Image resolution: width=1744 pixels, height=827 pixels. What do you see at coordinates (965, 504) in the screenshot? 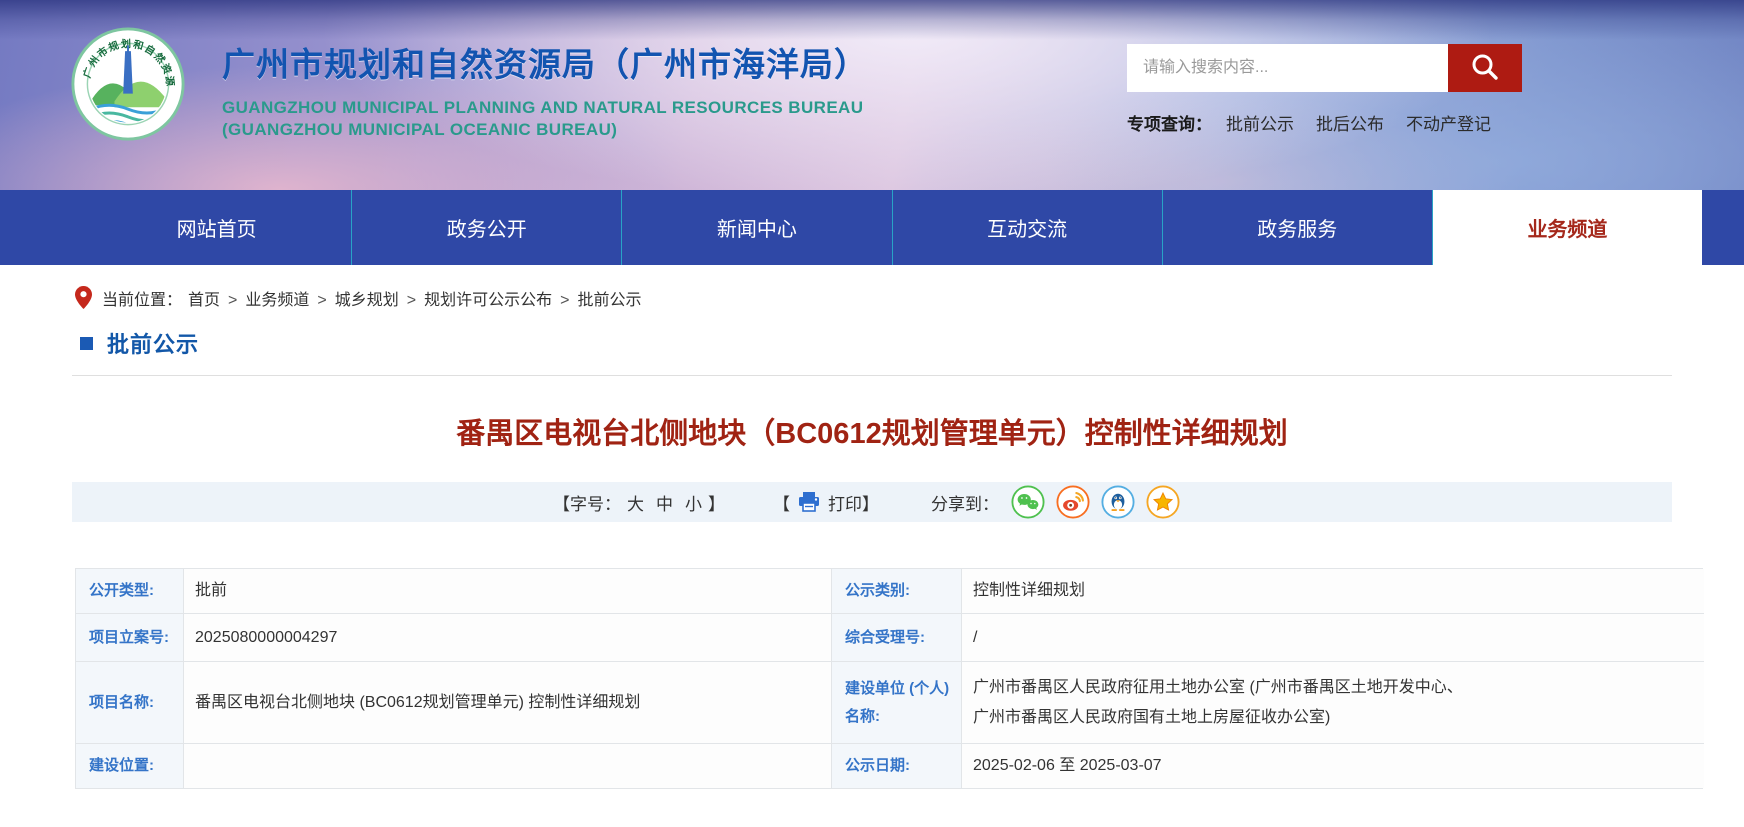
I see `share-label: 分享到：` at bounding box center [965, 504].